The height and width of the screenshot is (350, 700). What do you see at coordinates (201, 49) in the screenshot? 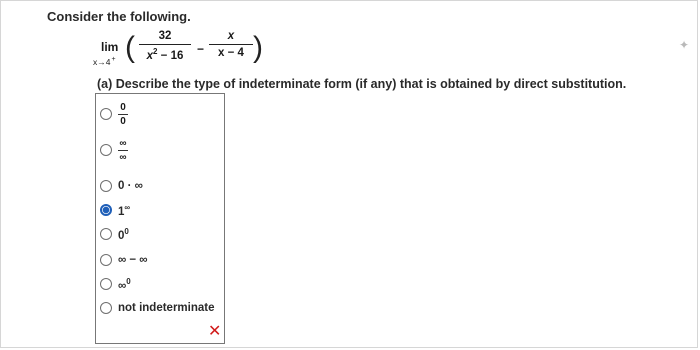
I see `minus-operator: −` at bounding box center [201, 49].